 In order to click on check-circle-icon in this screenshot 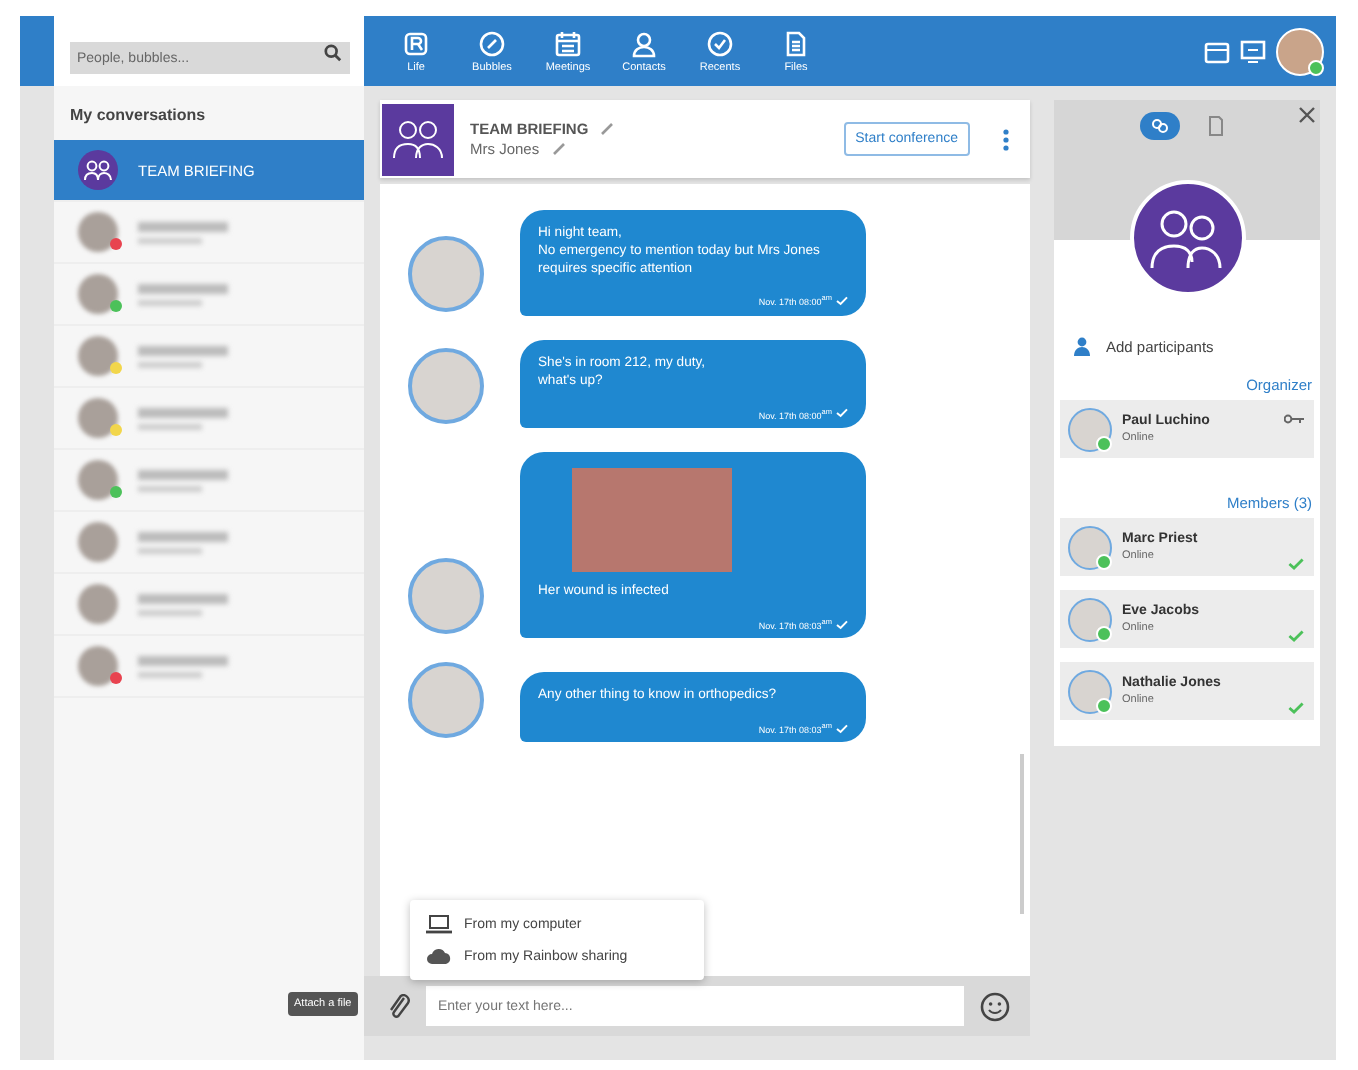, I will do `click(720, 43)`.